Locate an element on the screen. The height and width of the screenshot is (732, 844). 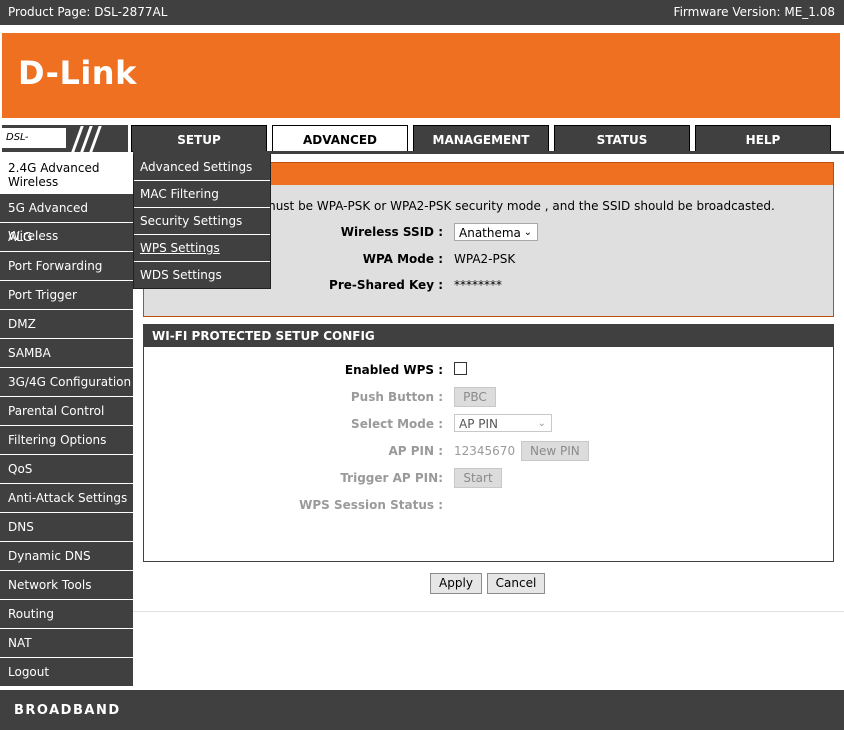
wireless-ssid-select: Anathema ⌄ is located at coordinates (496, 232).